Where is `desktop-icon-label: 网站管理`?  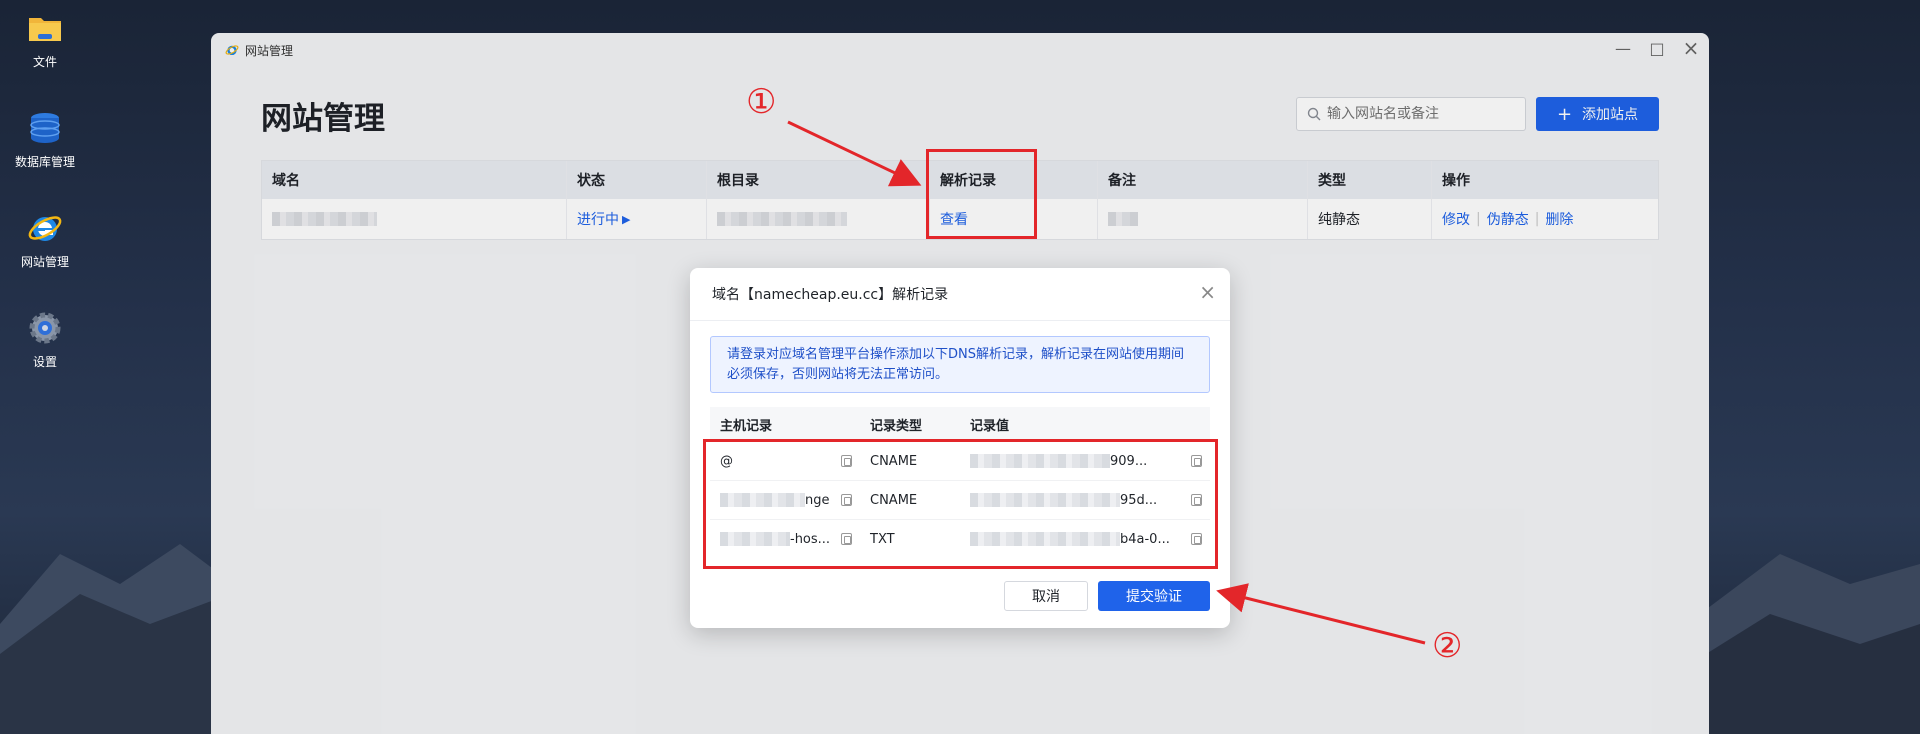 desktop-icon-label: 网站管理 is located at coordinates (44, 262).